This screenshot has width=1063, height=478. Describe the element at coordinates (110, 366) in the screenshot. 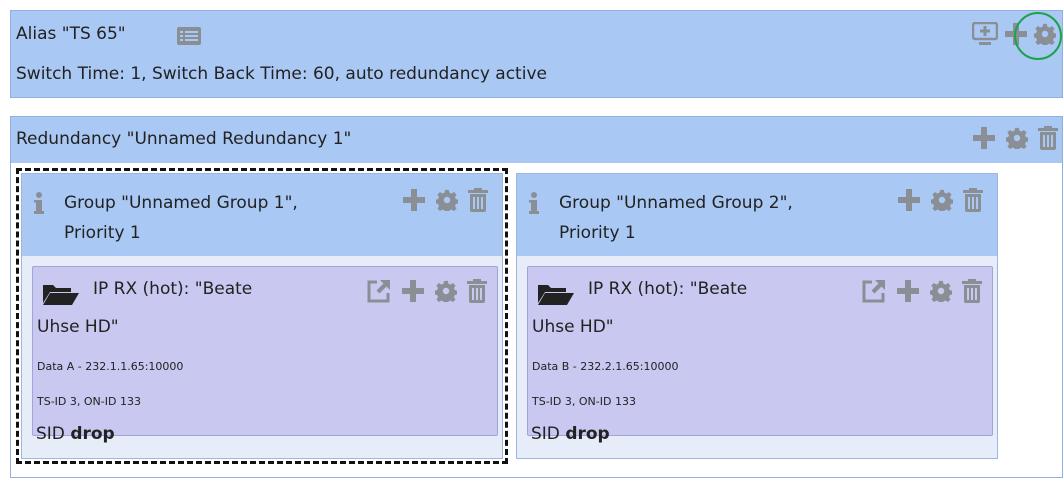

I see `card-data-address: Data A - 232.1.1.65:10000` at that location.